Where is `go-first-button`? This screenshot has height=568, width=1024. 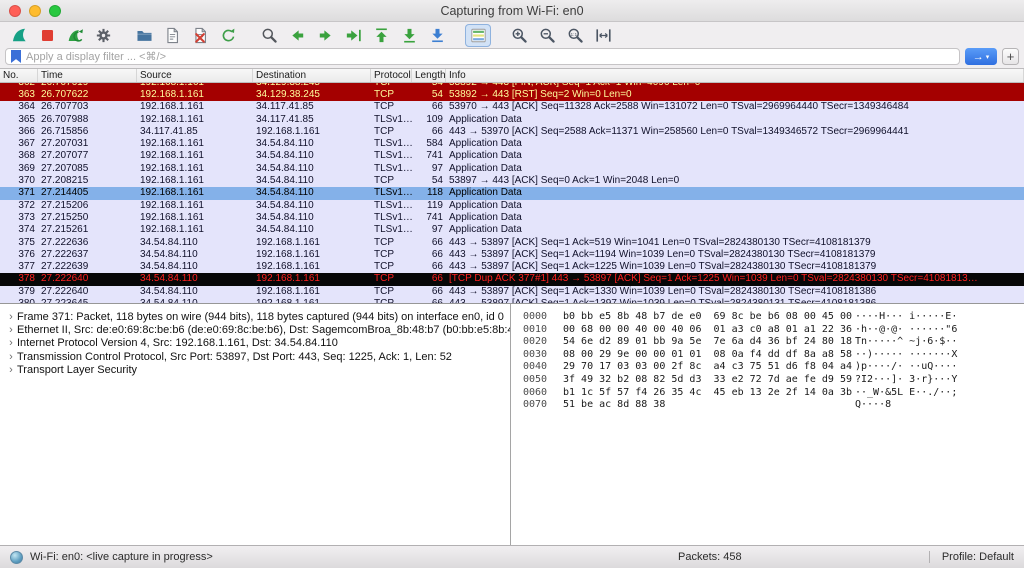
go-first-button is located at coordinates (381, 35).